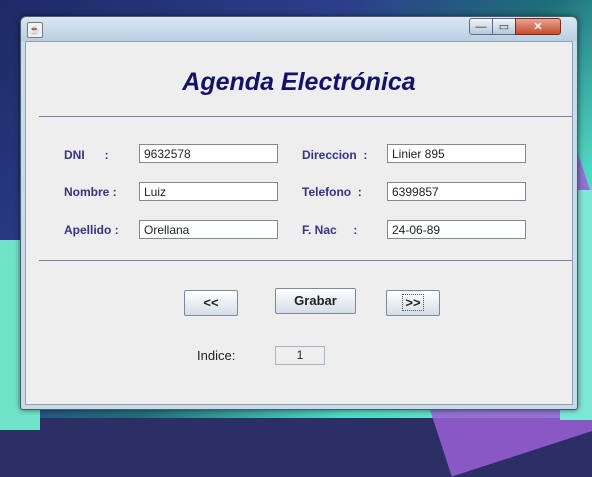 The width and height of the screenshot is (592, 477). Describe the element at coordinates (332, 192) in the screenshot. I see `telefono-label: Telefono :` at that location.